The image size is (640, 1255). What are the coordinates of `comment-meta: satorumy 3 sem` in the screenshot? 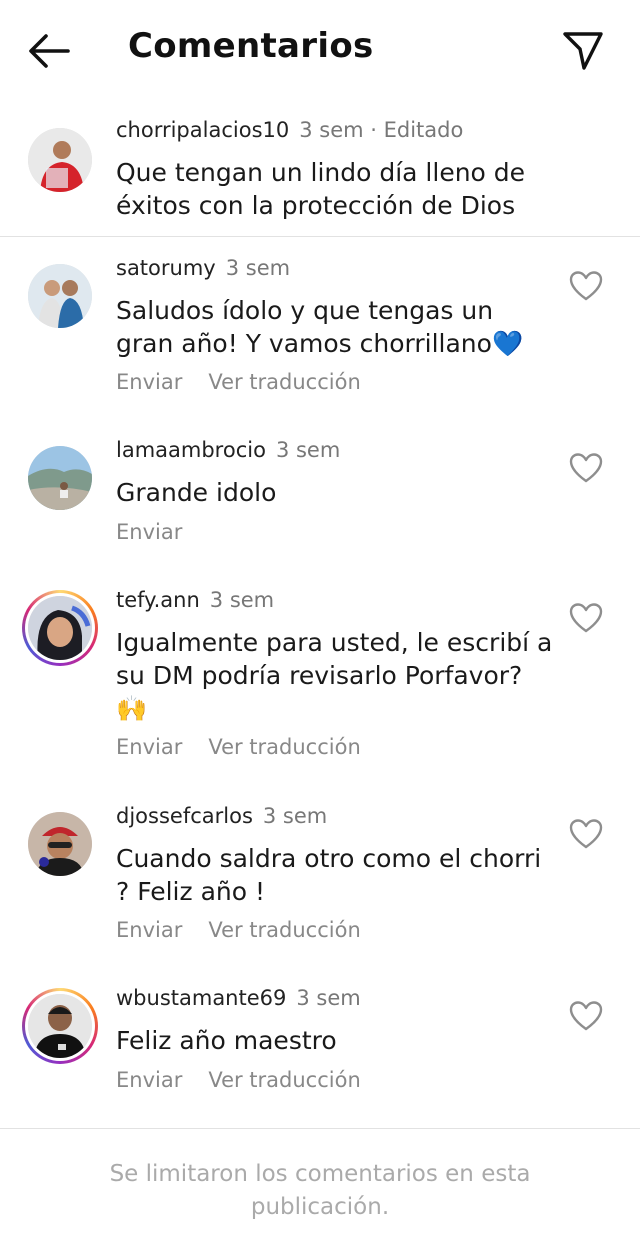 It's located at (203, 268).